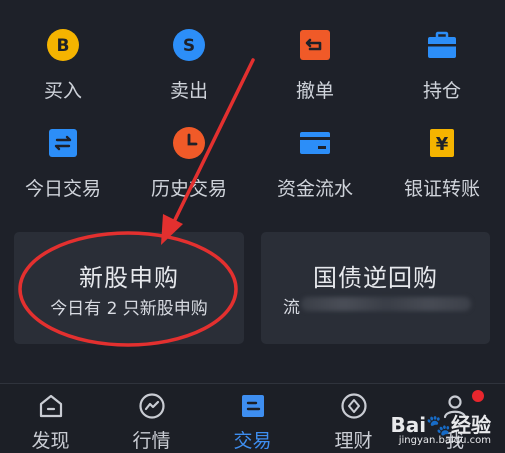 This screenshot has width=505, height=453. What do you see at coordinates (189, 159) in the screenshot?
I see `history-trade-button: 历史交易` at bounding box center [189, 159].